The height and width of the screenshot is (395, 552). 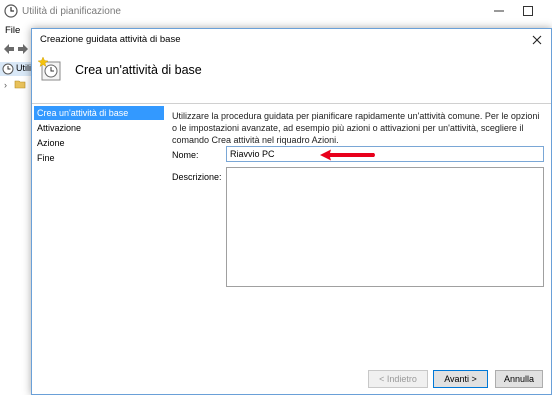 I want to click on tree-item-root: Utili, so click(x=16, y=69).